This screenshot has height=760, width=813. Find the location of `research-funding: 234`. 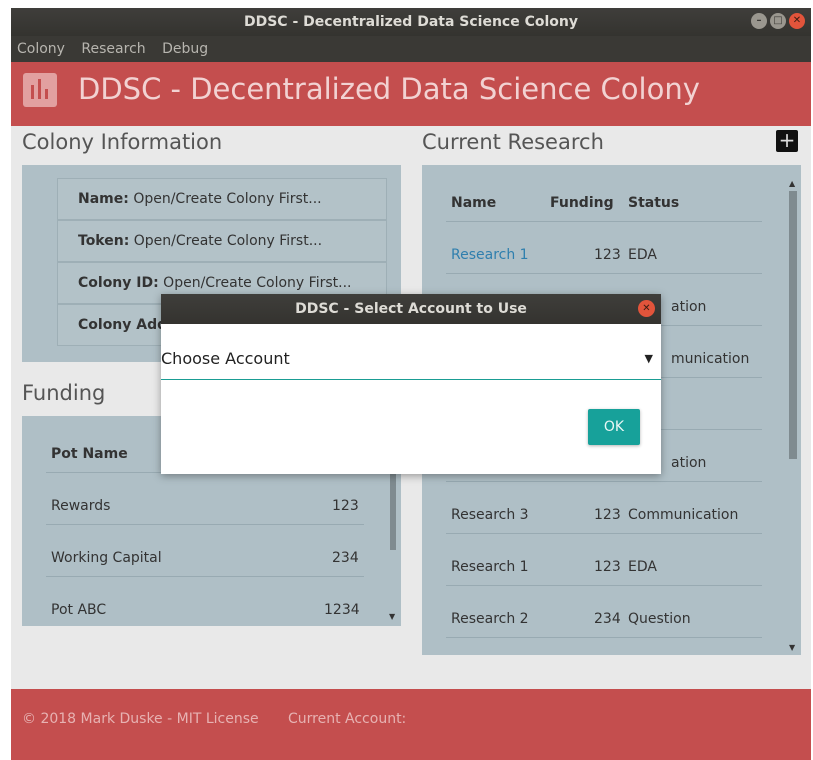

research-funding: 234 is located at coordinates (607, 619).